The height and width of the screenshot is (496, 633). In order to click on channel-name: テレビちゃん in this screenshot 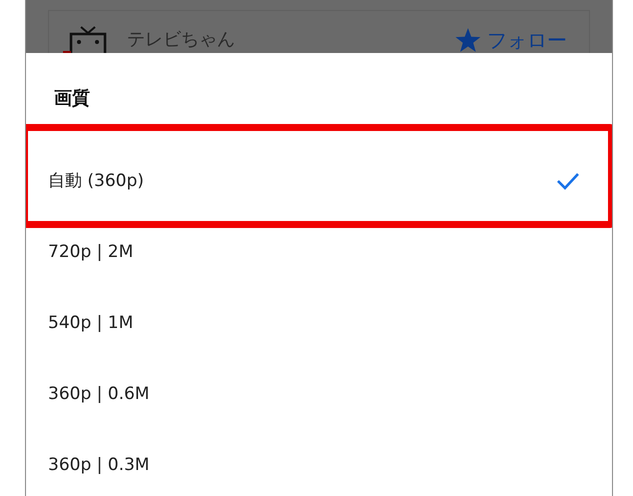, I will do `click(181, 40)`.